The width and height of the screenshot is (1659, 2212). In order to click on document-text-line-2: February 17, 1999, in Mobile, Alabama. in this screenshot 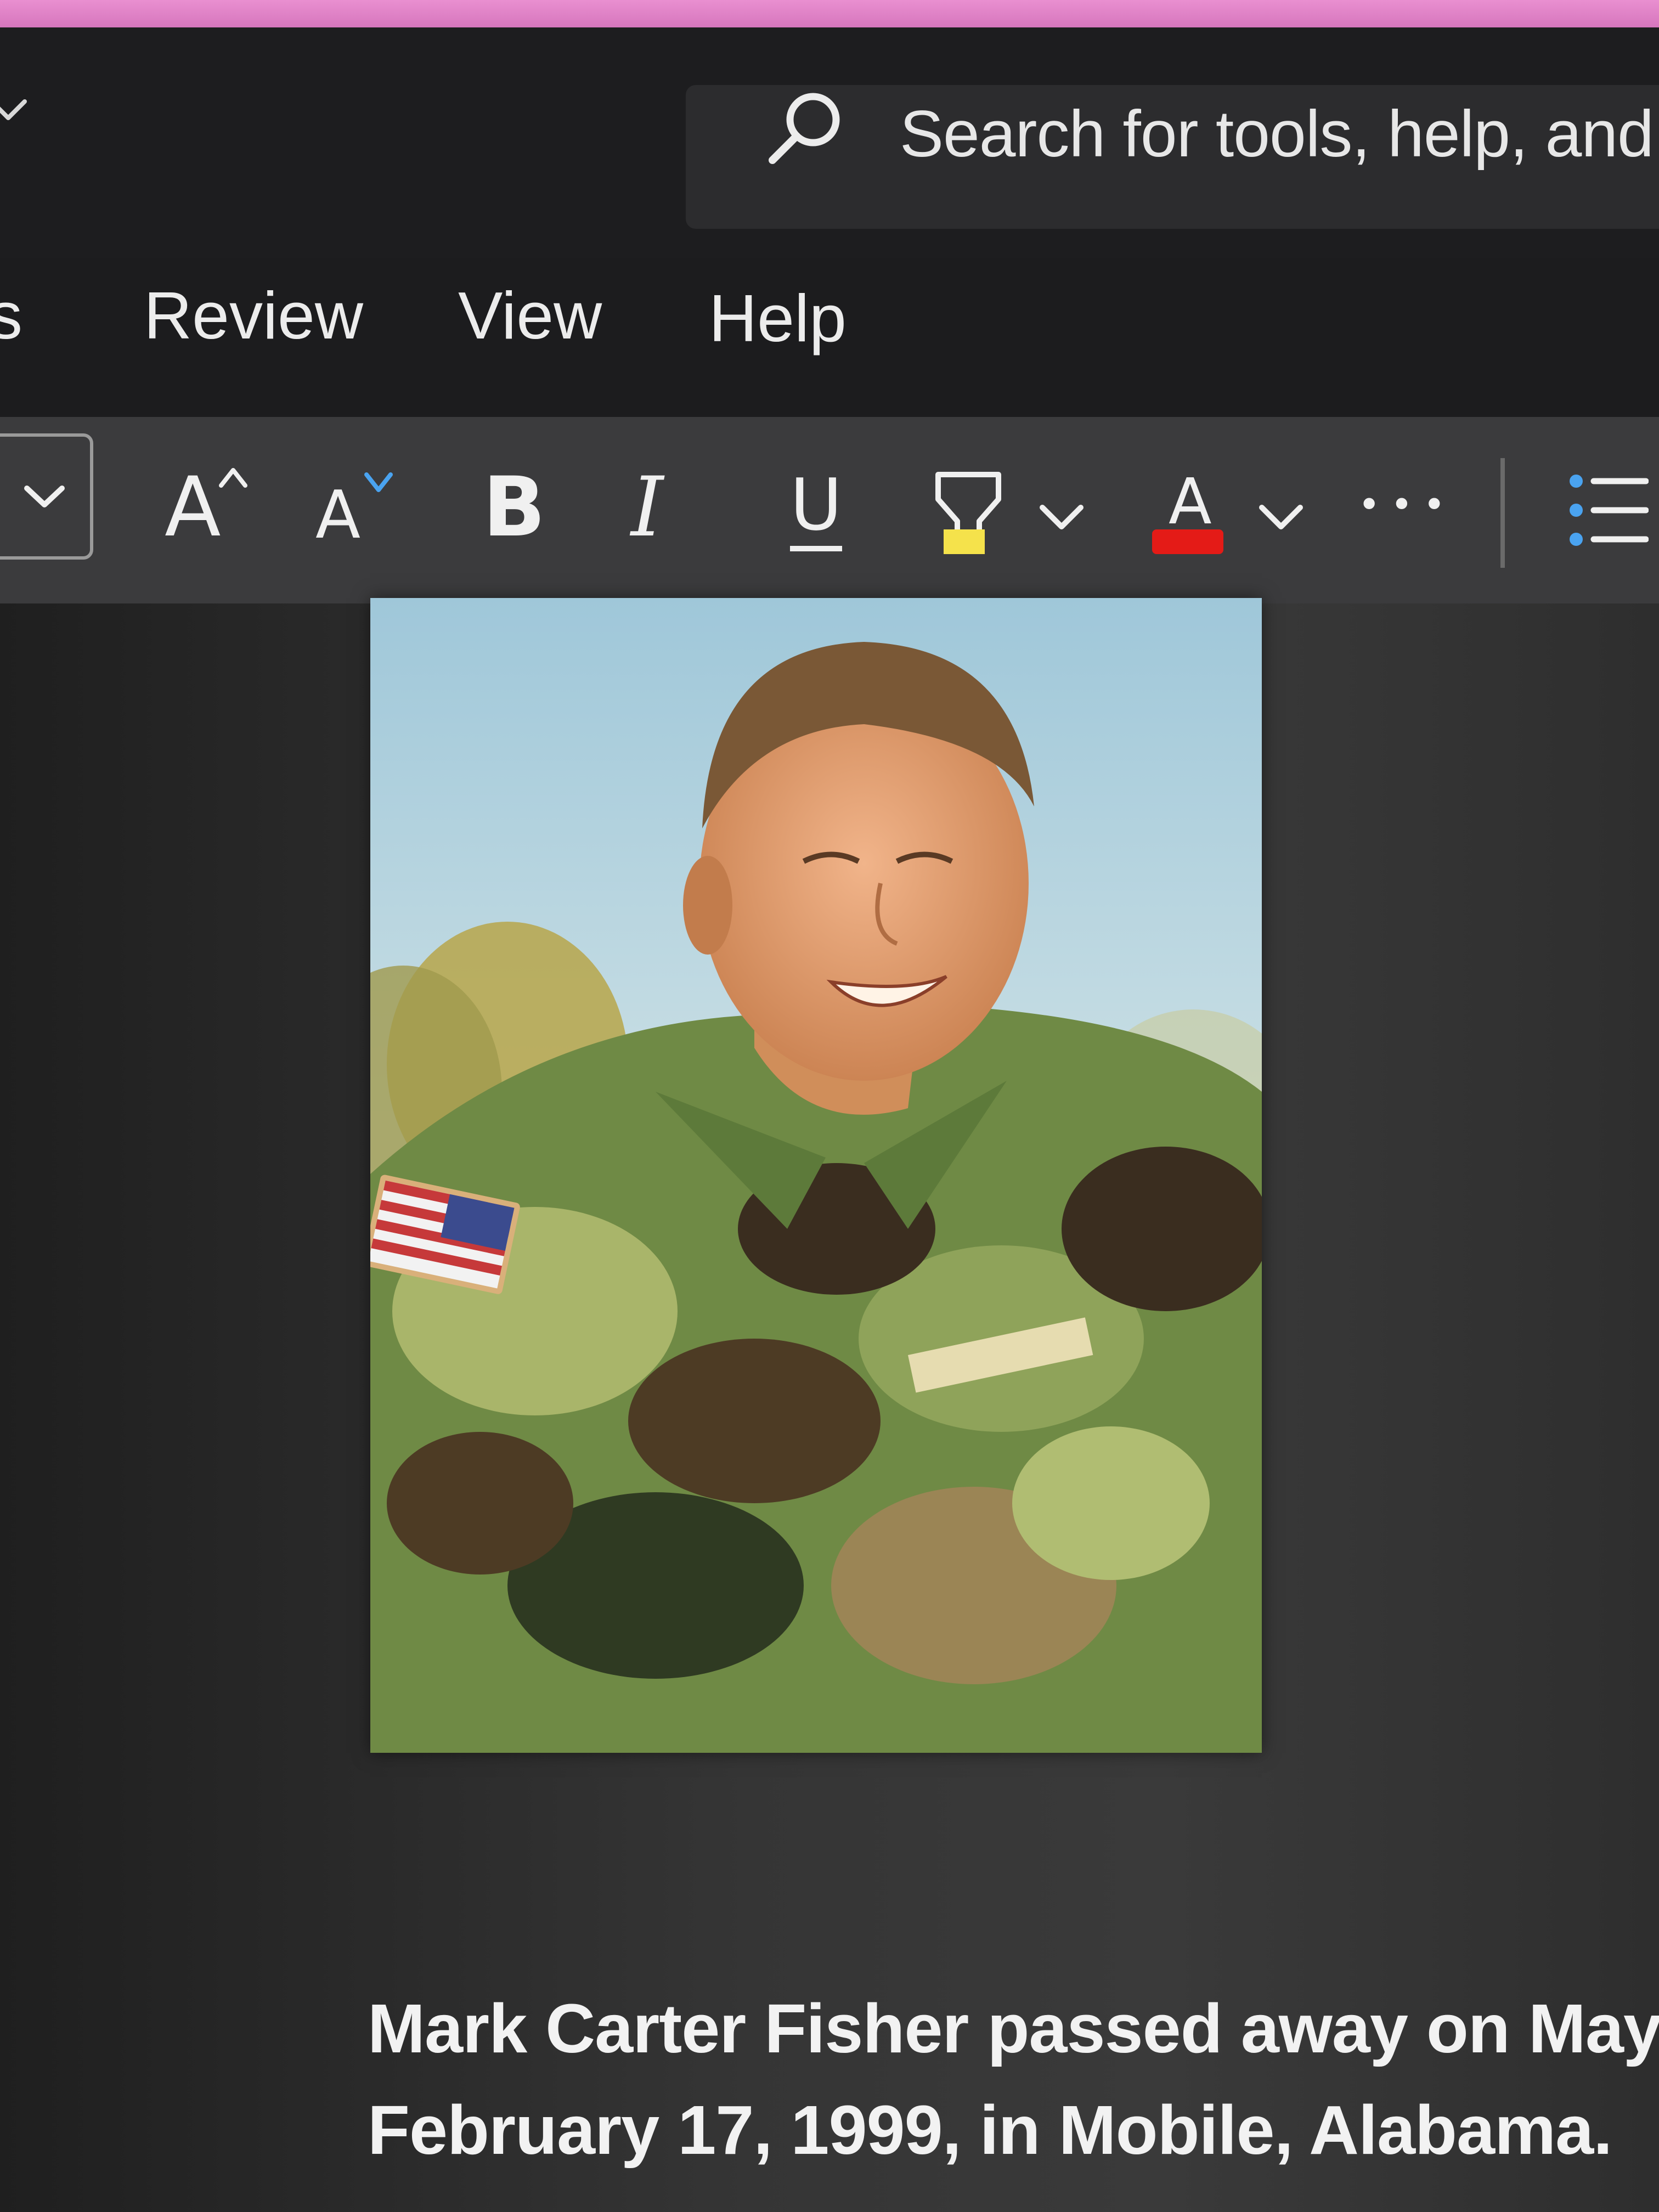, I will do `click(990, 2130)`.